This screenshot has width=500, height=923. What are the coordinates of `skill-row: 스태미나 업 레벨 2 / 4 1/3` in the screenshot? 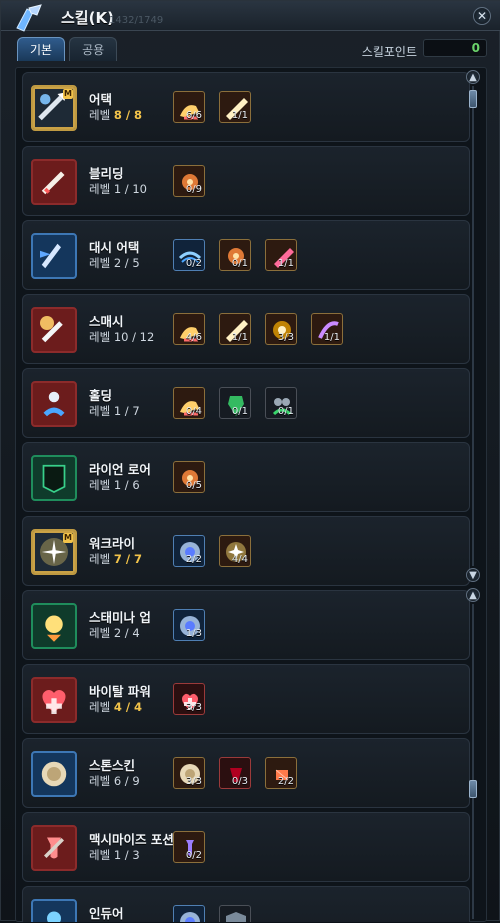 It's located at (246, 625).